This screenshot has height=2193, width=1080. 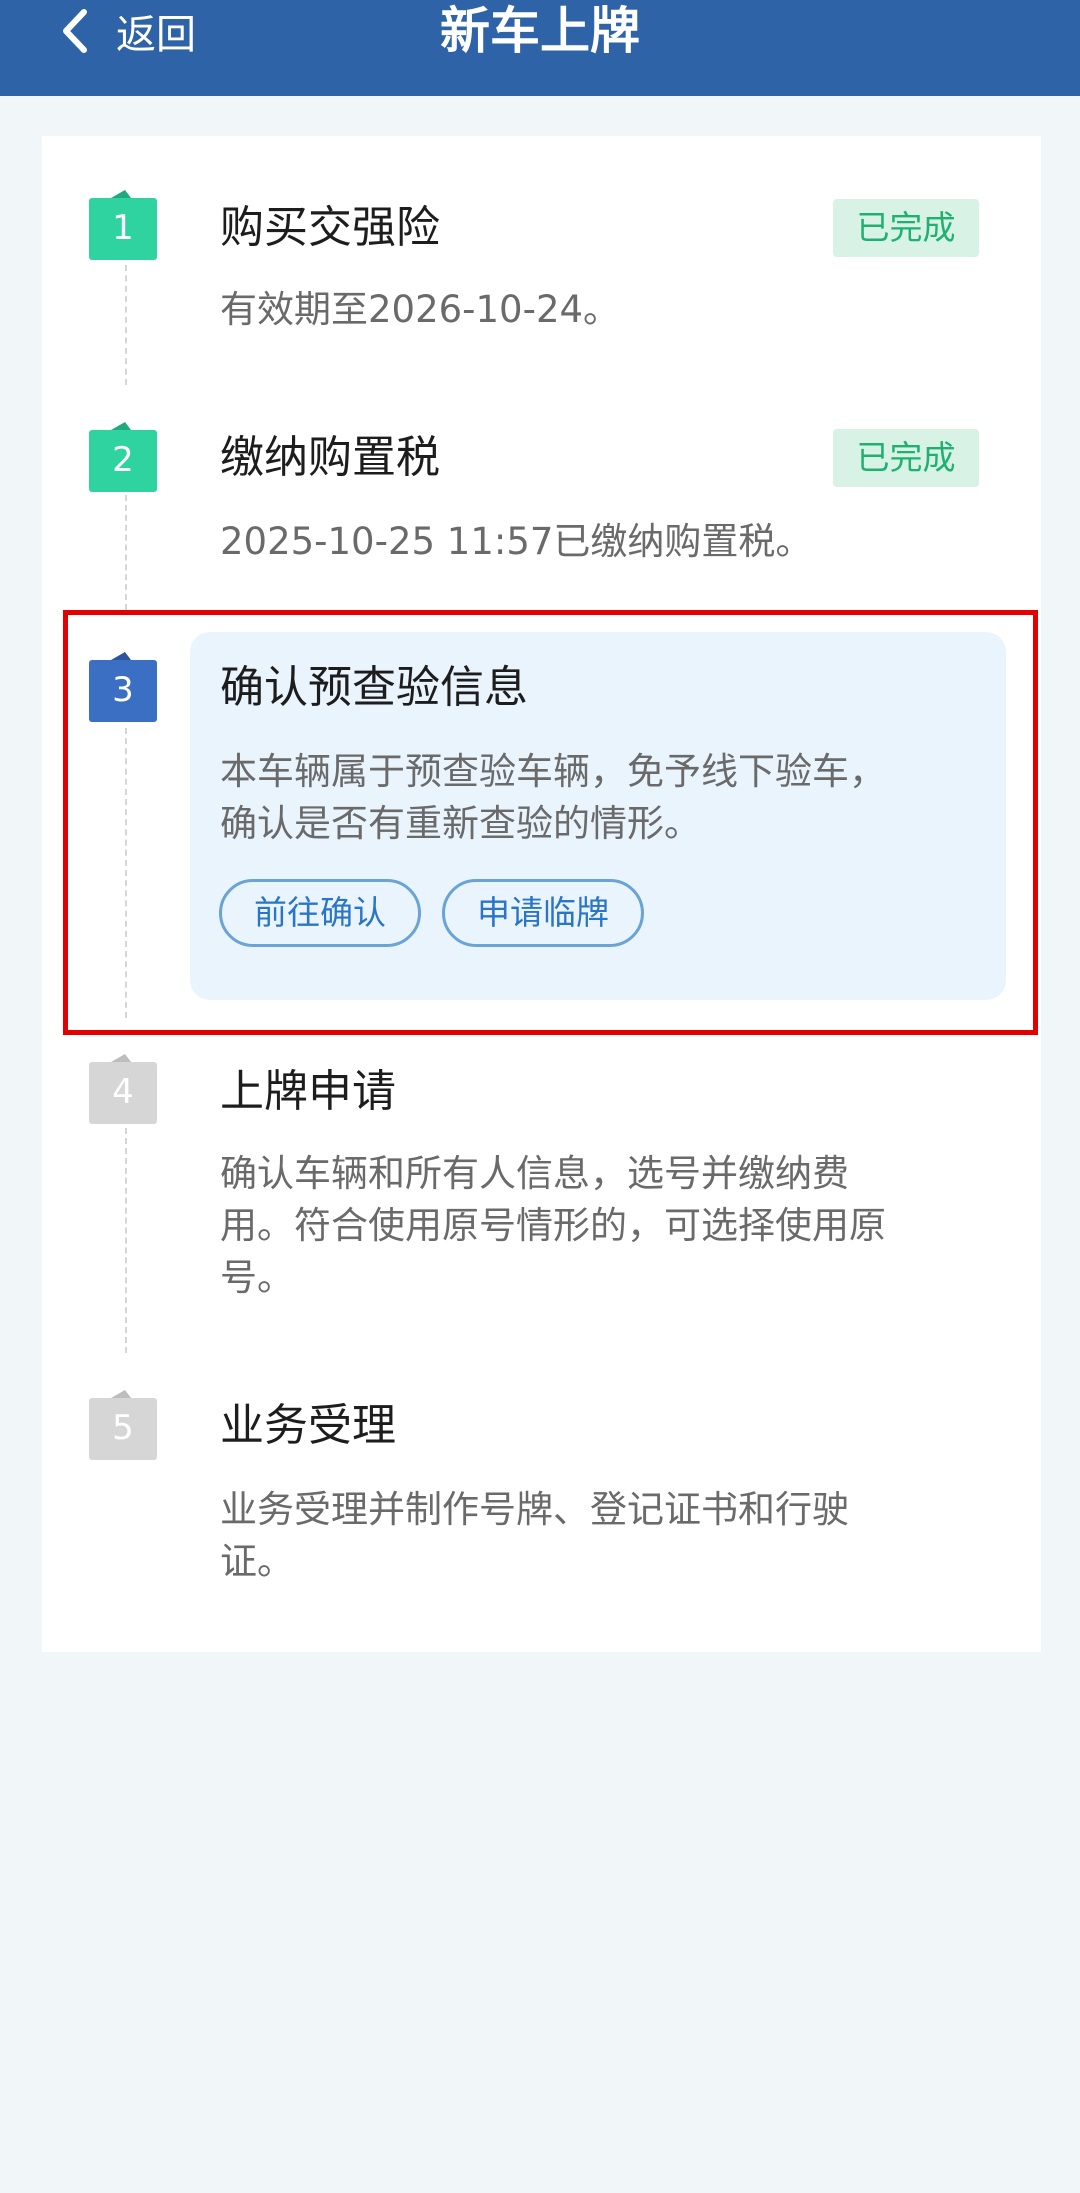 What do you see at coordinates (257, 1561) in the screenshot?
I see `step-description-line: 证。` at bounding box center [257, 1561].